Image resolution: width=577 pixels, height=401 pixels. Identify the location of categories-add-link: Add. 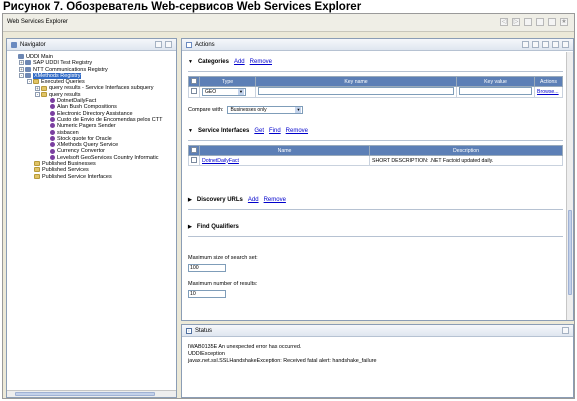
(239, 62).